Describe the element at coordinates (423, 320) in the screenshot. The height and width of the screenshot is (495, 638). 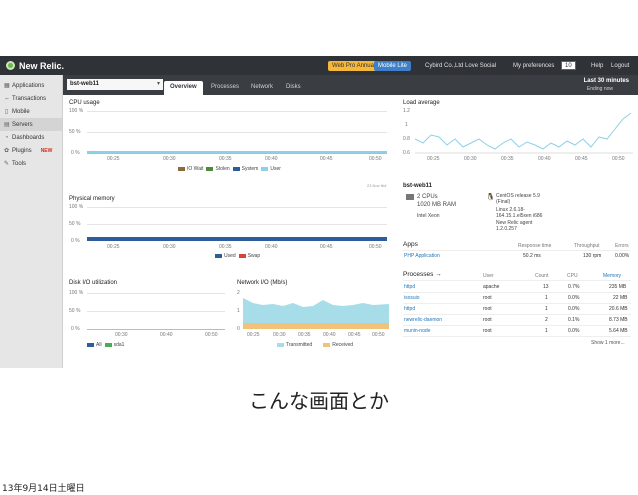
I see `process-name: newrelic-daemon` at that location.